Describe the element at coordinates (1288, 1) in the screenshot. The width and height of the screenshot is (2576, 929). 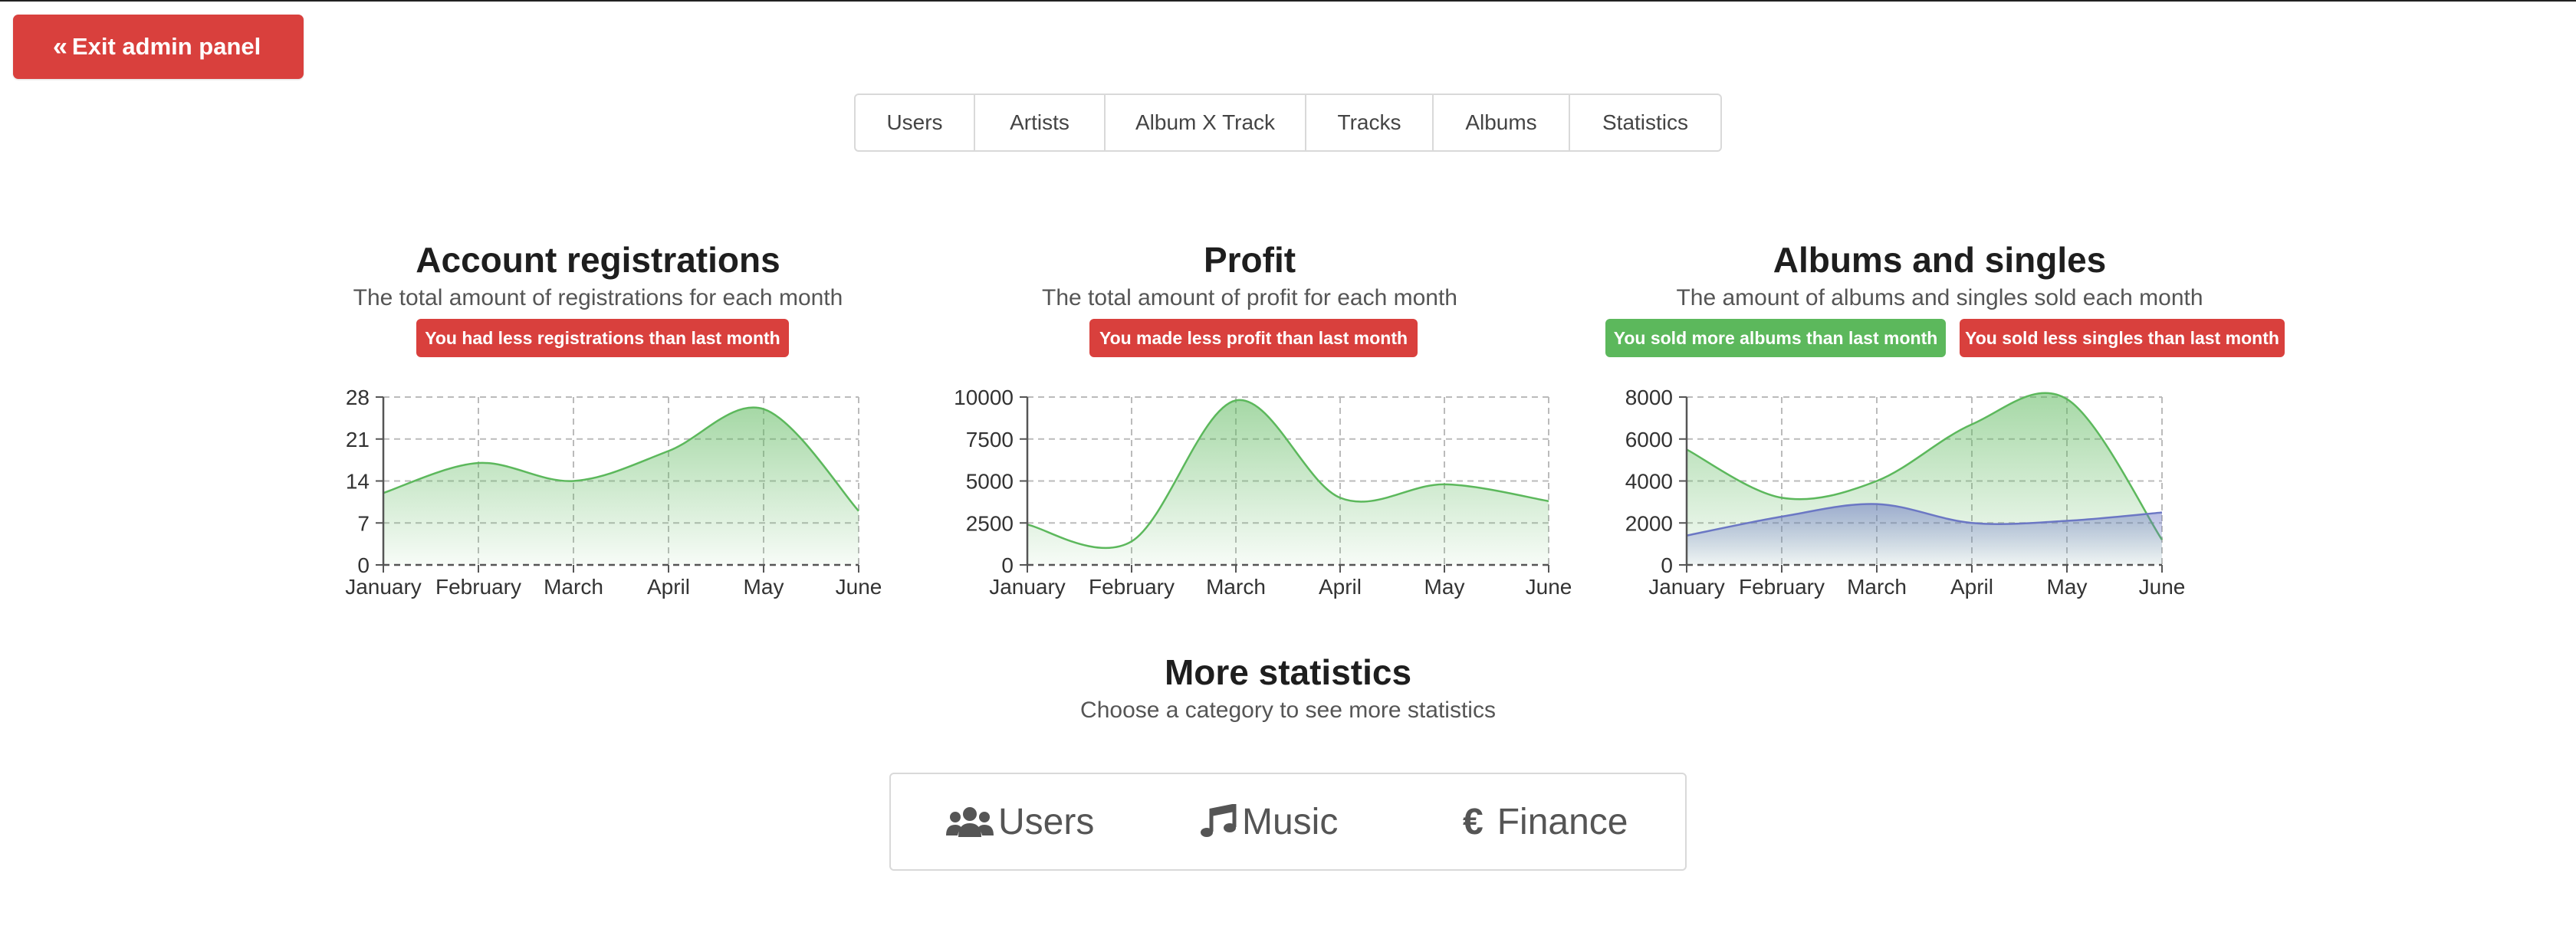
I see `top-border` at that location.